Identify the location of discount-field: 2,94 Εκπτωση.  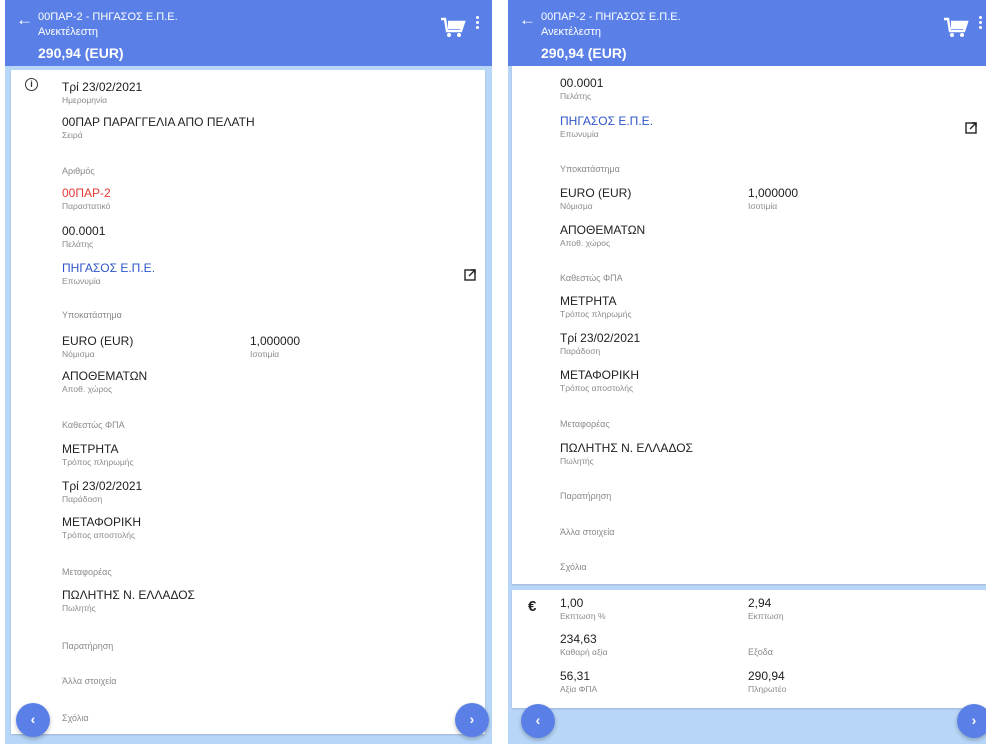
(766, 609).